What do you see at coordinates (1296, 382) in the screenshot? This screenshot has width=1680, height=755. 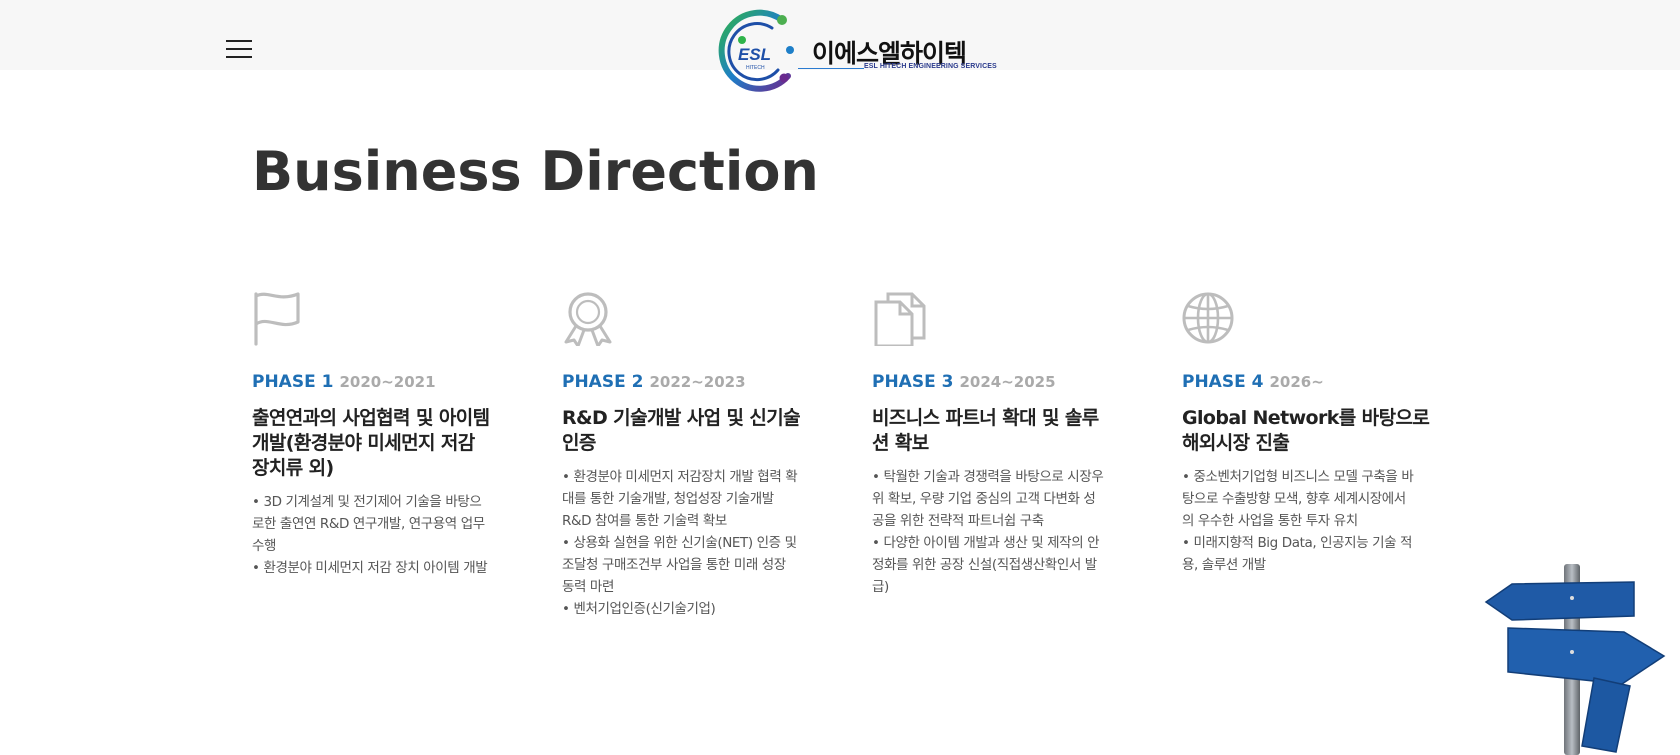 I see `phase-years: 2026~` at bounding box center [1296, 382].